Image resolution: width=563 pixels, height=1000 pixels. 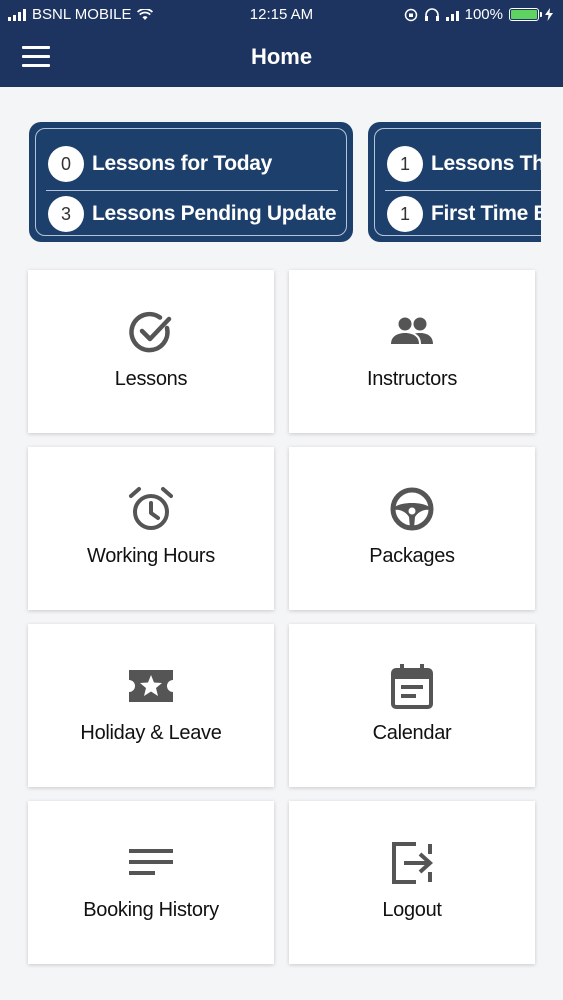 I want to click on battery-percent: 100%, so click(x=483, y=14).